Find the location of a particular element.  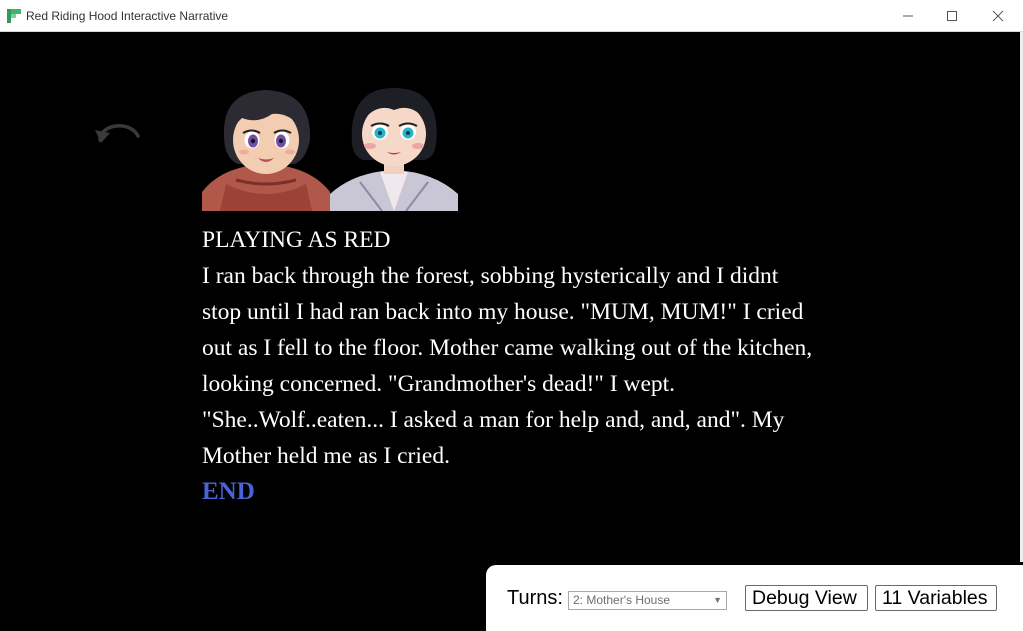

variables-button: 11 Variables is located at coordinates (936, 598).